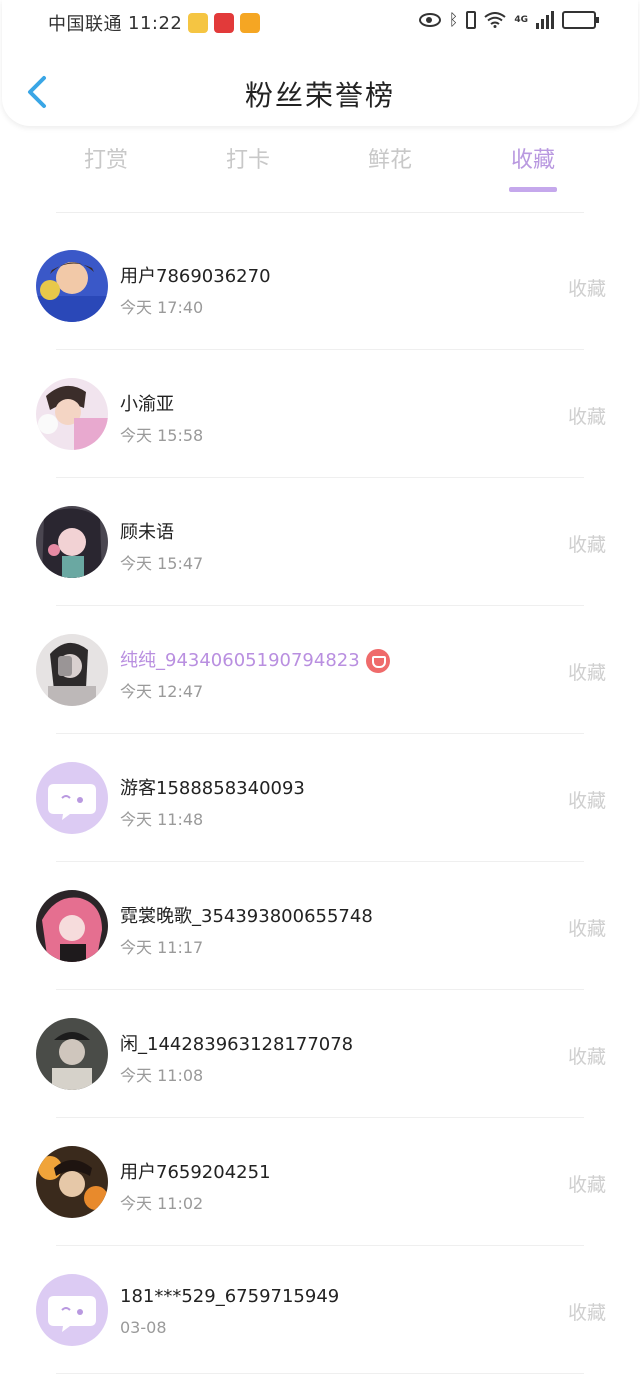 The image size is (640, 1387). What do you see at coordinates (147, 532) in the screenshot?
I see `fan-name: 顾未语` at bounding box center [147, 532].